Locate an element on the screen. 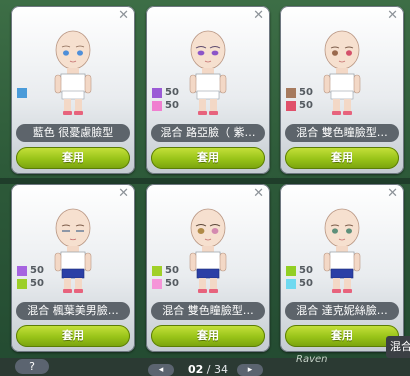  face-card: ✕ 50 50 混合 路亞臉（ 紫… 套用 is located at coordinates (208, 90).